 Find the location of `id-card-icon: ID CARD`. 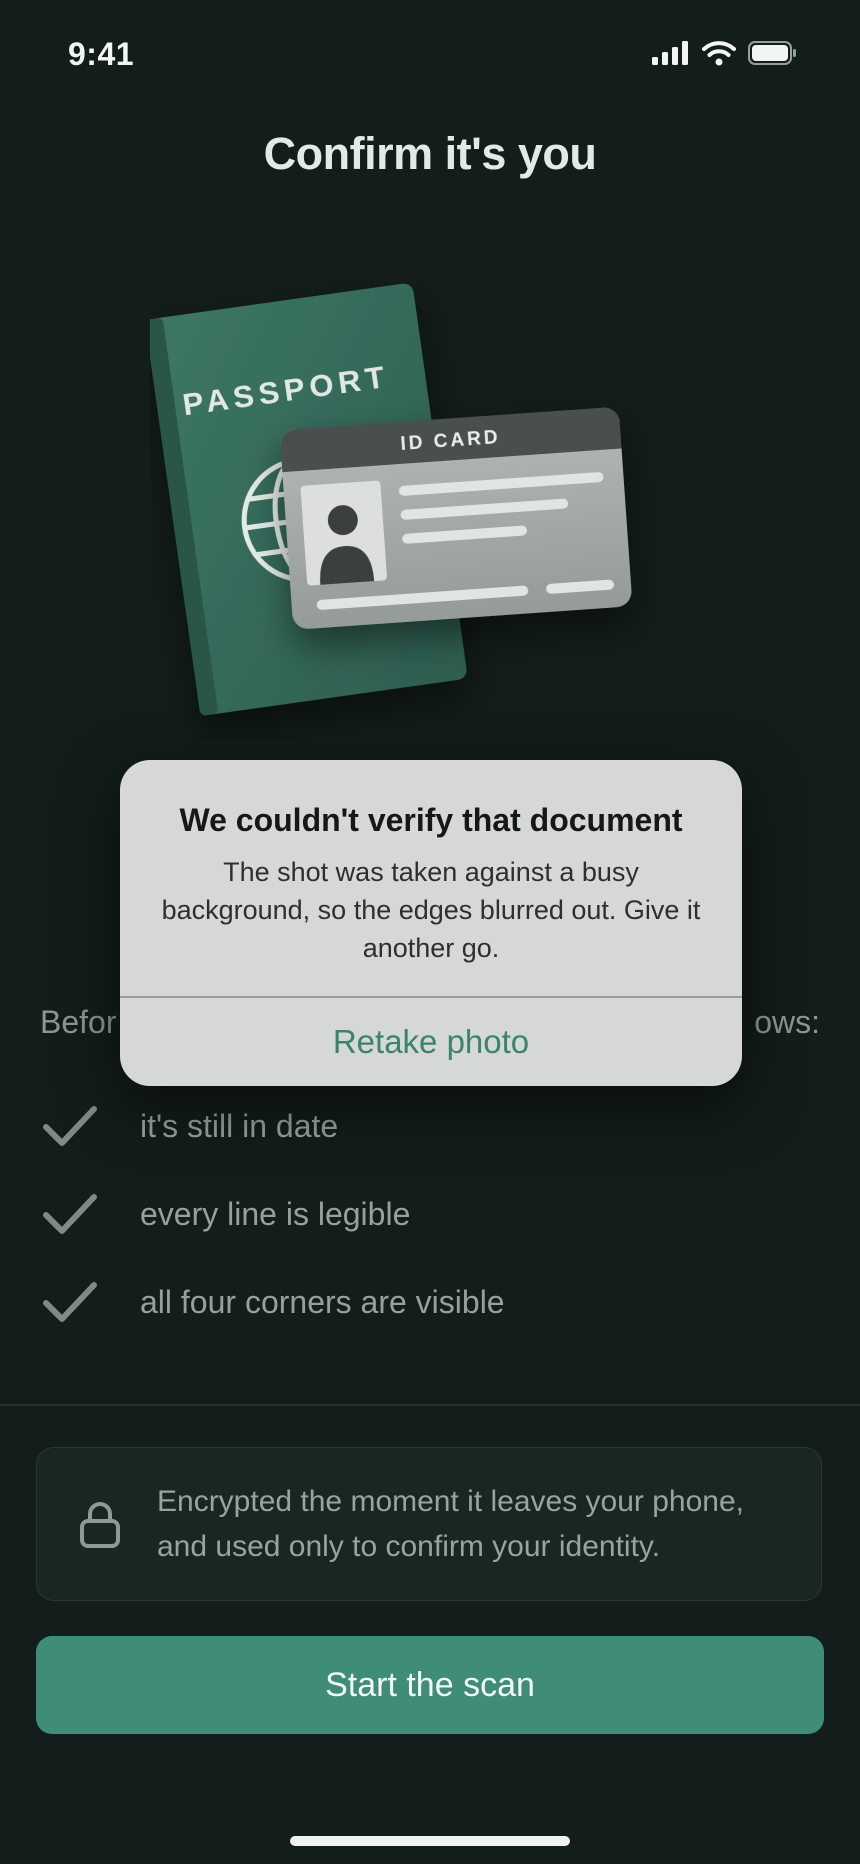

id-card-icon: ID CARD is located at coordinates (456, 518).